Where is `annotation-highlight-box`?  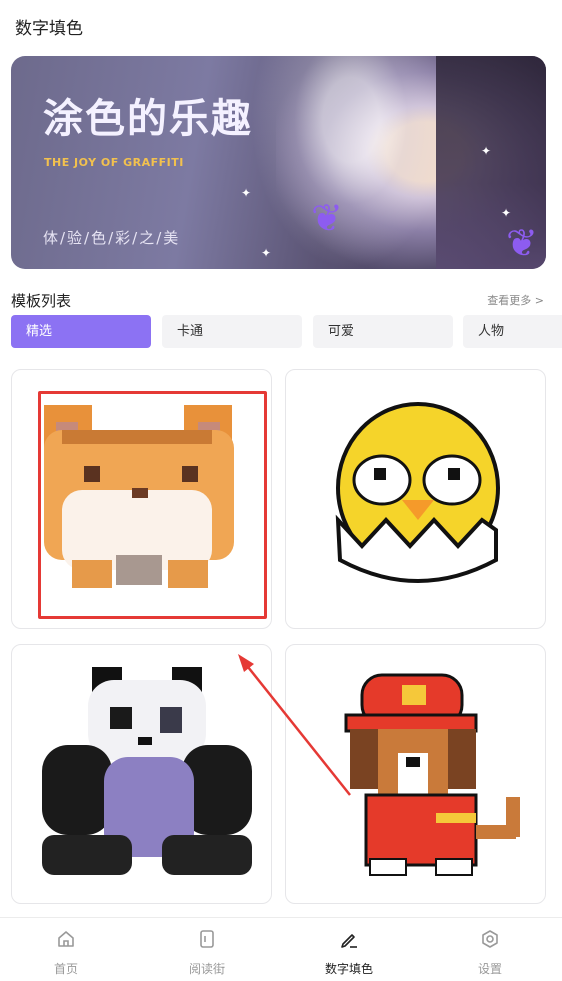
annotation-highlight-box is located at coordinates (152, 505).